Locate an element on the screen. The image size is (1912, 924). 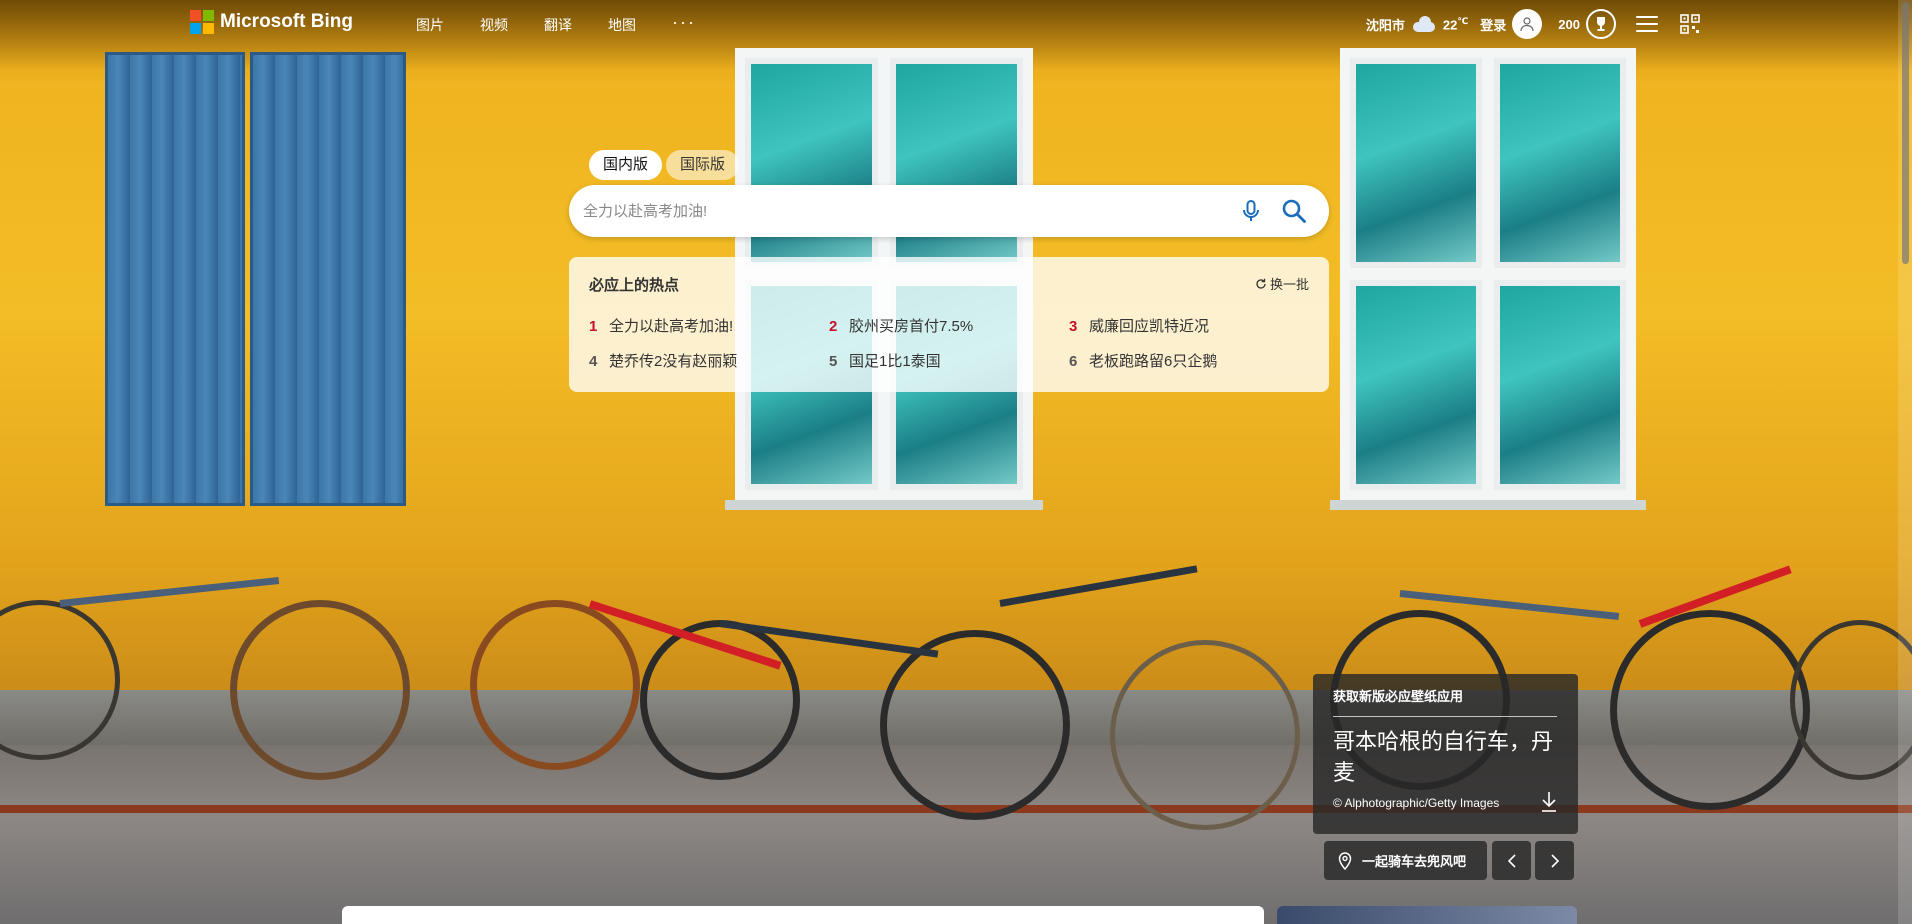
bing-logo: Microsoft Bing is located at coordinates (271, 22).